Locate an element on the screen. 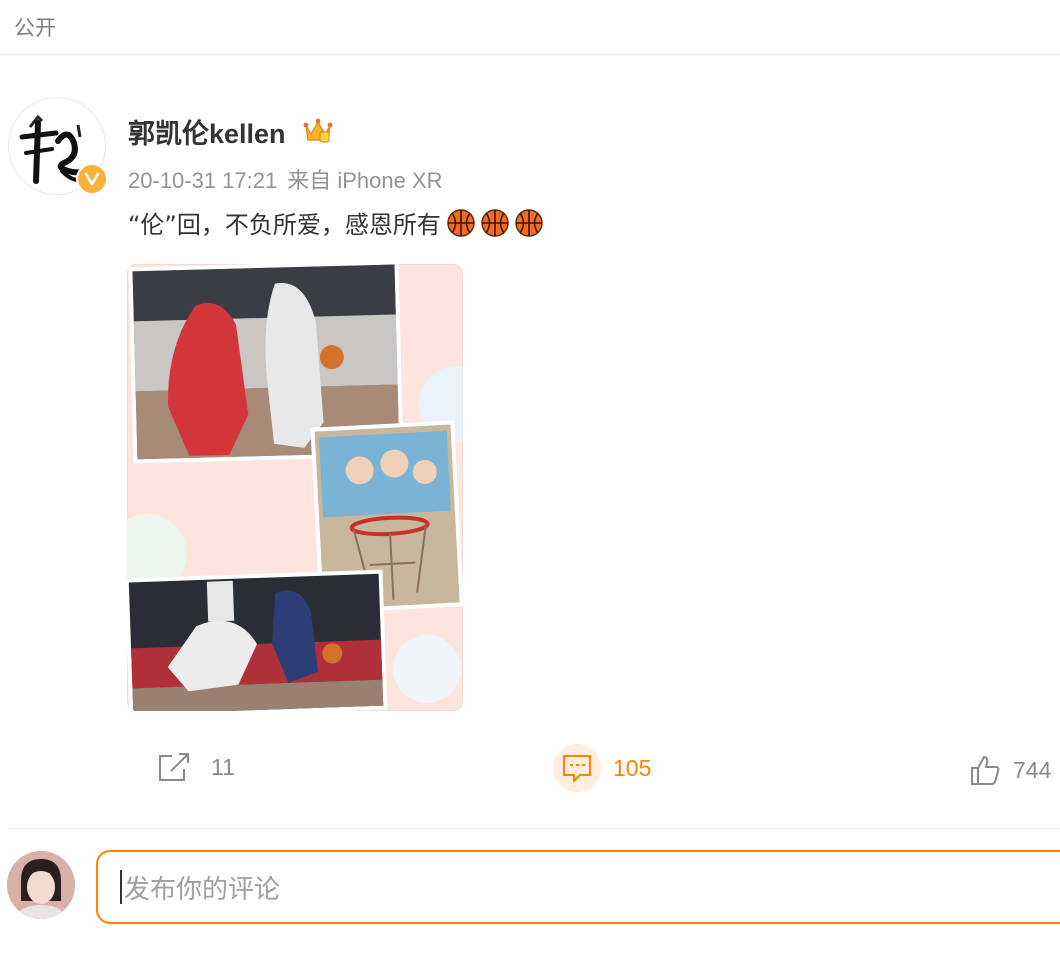 The height and width of the screenshot is (962, 1060). repost-count: 11 is located at coordinates (223, 766).